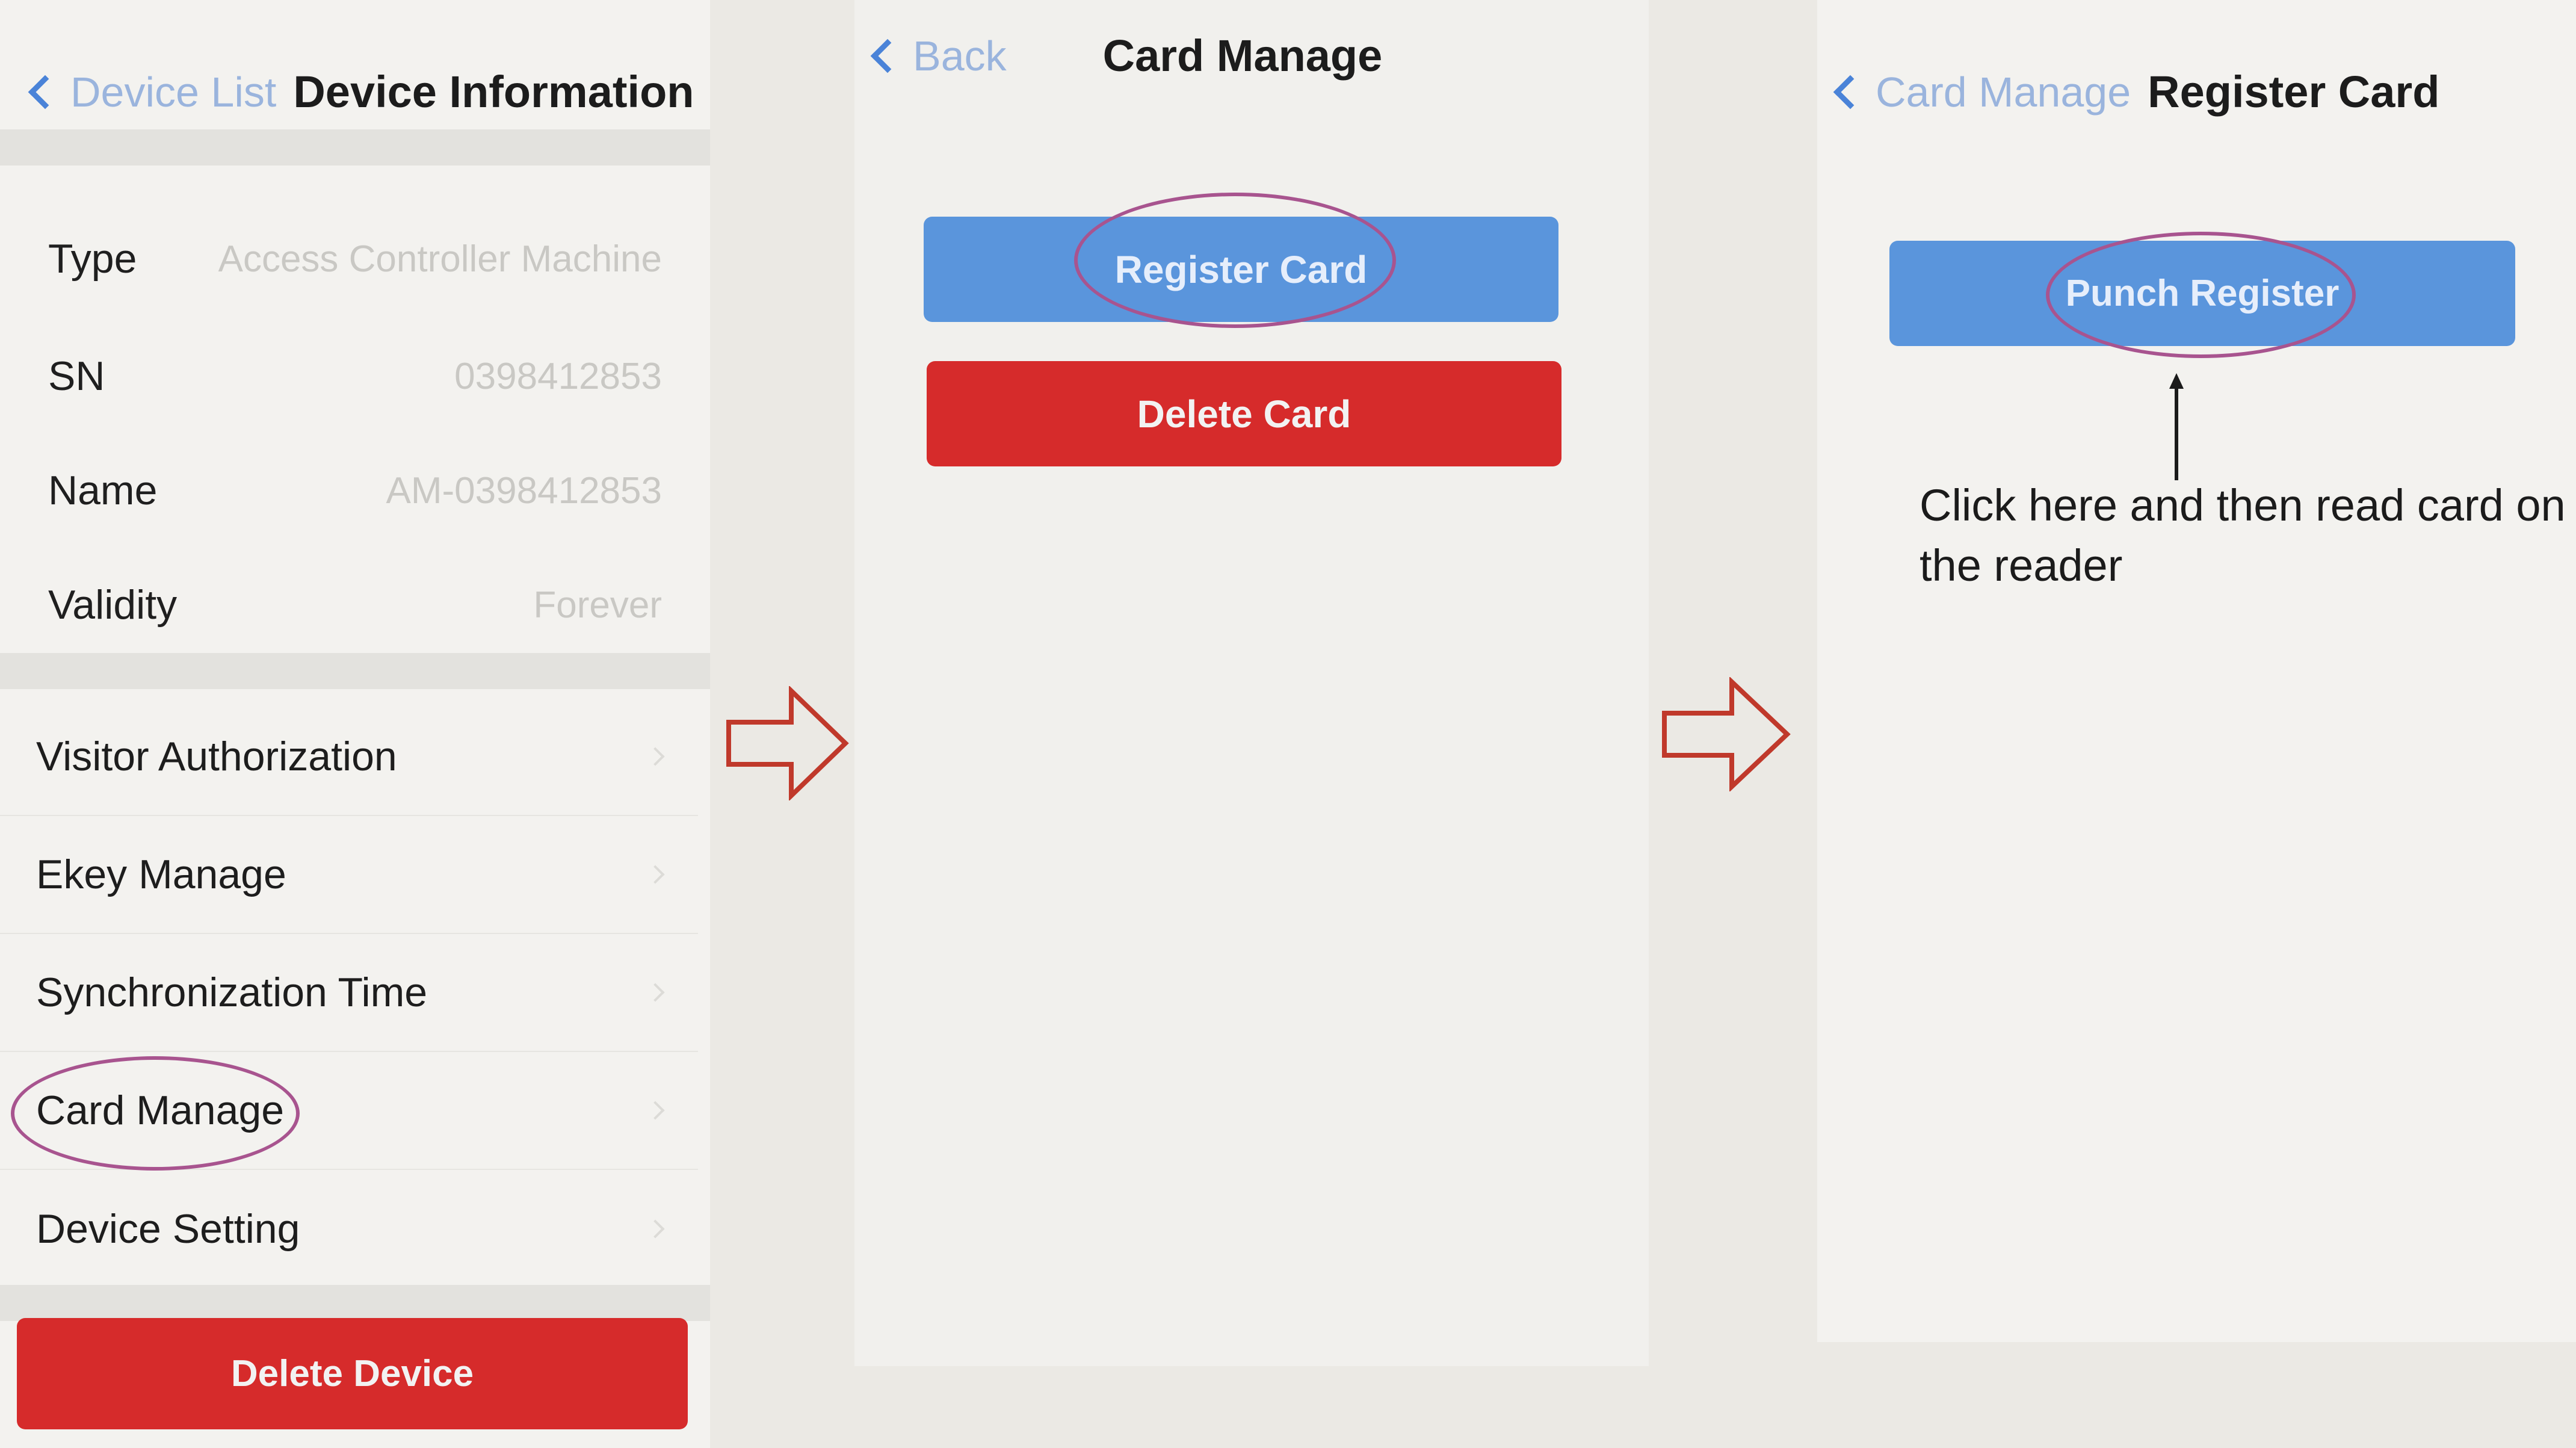 Image resolution: width=2576 pixels, height=1448 pixels. Describe the element at coordinates (960, 56) in the screenshot. I see `back-link: Back` at that location.